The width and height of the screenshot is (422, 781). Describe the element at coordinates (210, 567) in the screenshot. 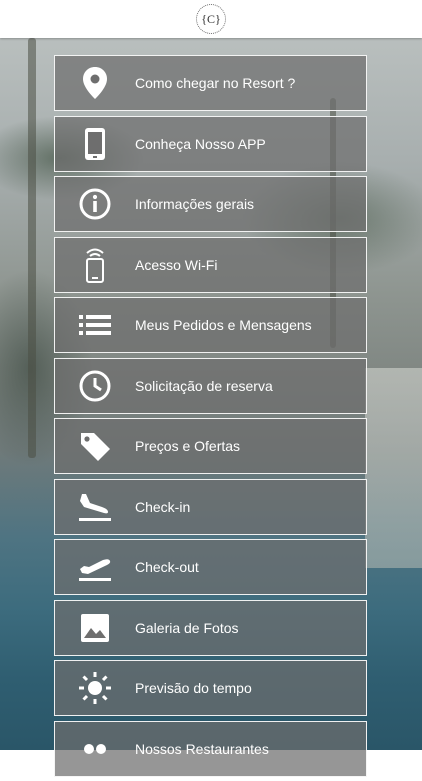

I see `menu-item-check-out: Check-out` at that location.